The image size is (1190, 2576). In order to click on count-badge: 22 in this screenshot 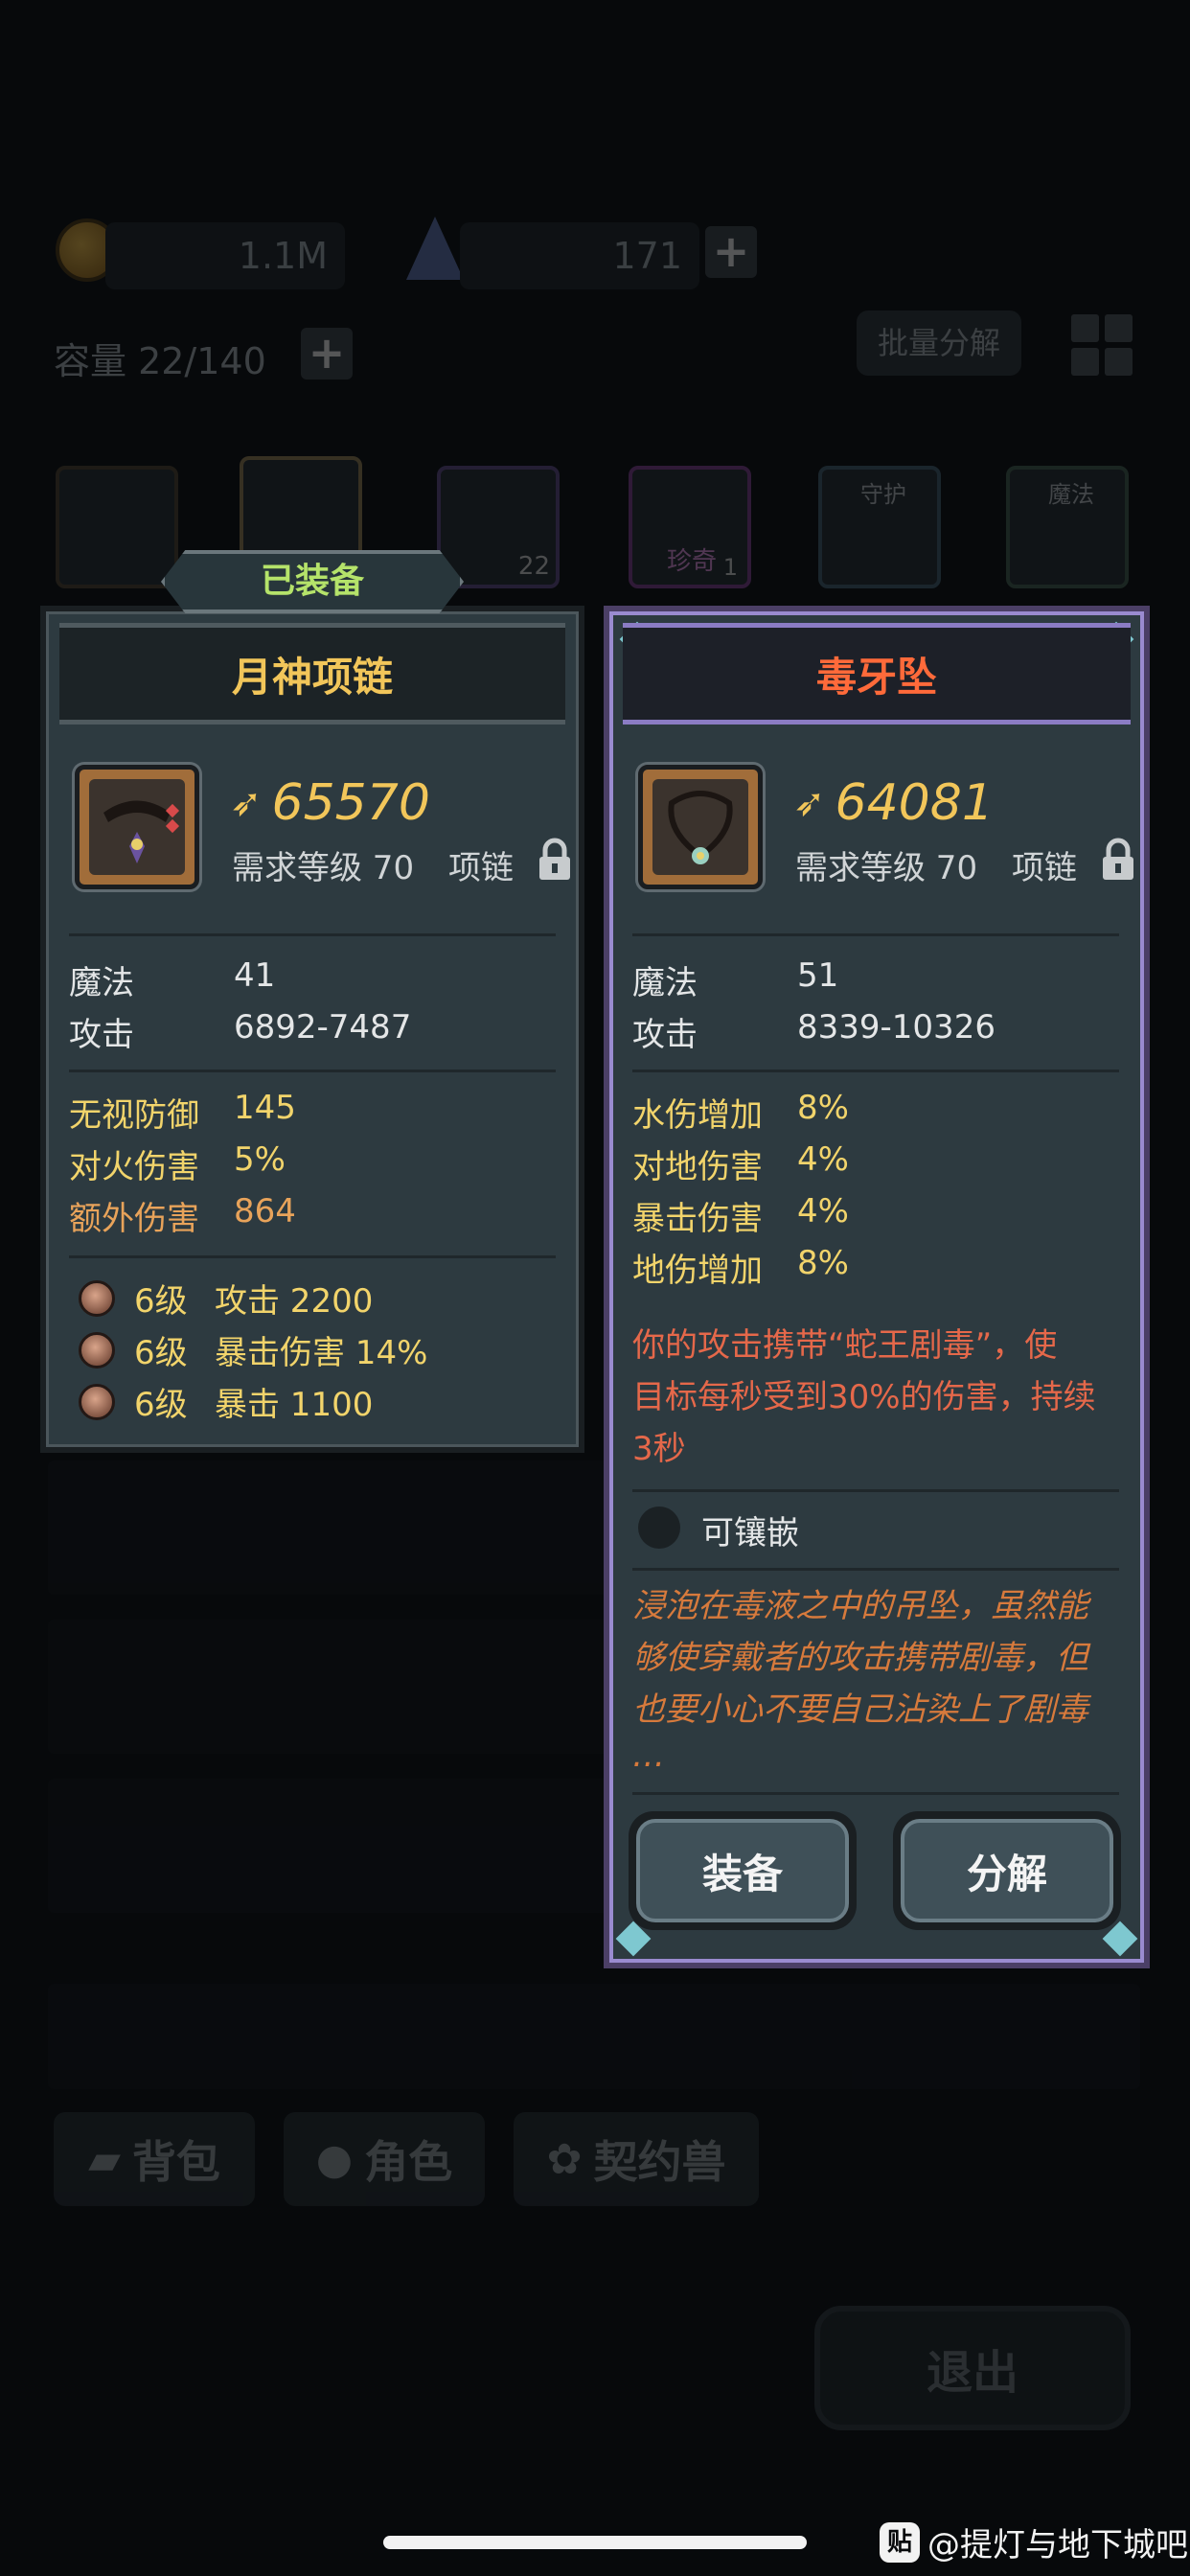, I will do `click(533, 566)`.